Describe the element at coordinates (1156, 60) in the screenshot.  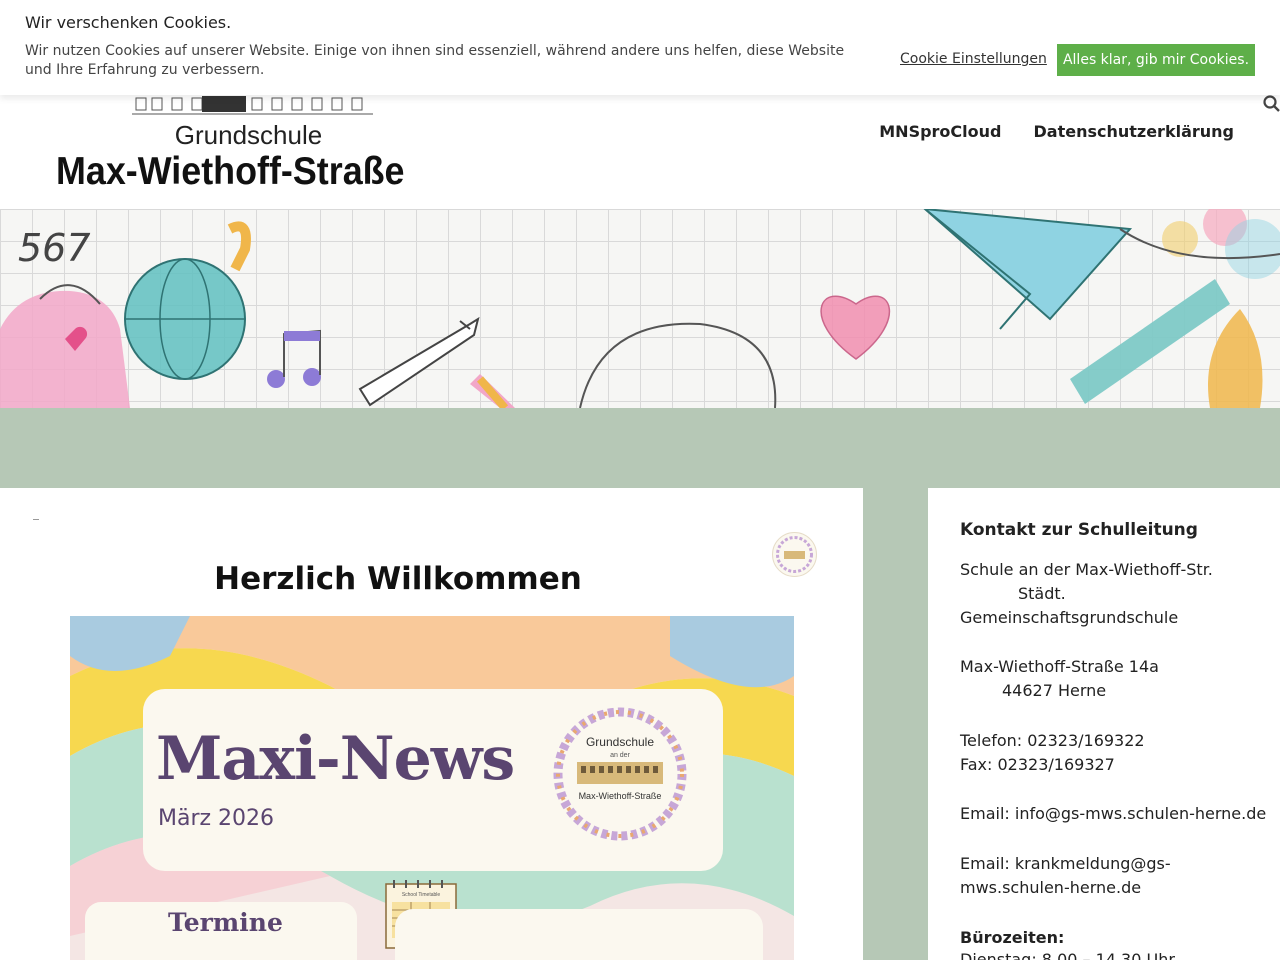
I see `cookie-accept-button: Alles klar, gib mir Cookies.` at that location.